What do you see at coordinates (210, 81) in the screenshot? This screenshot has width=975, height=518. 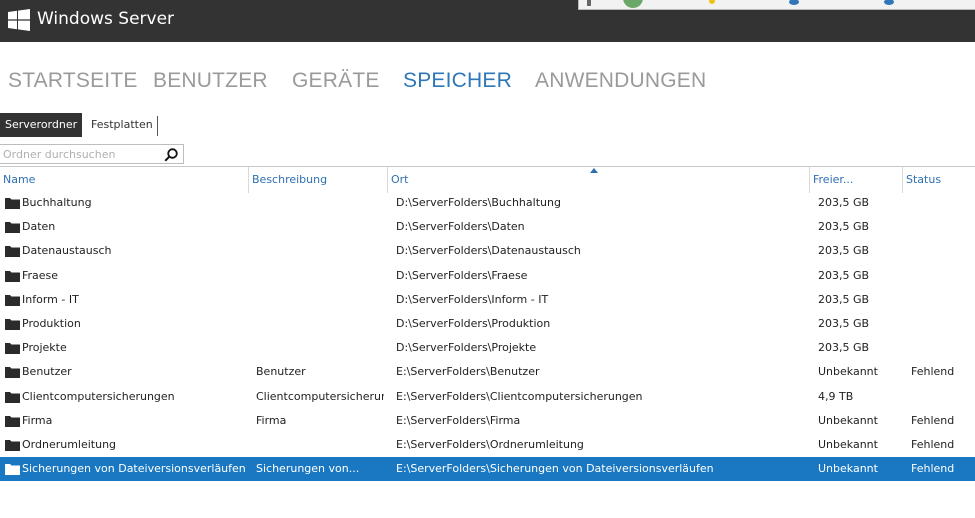 I see `nav-benutzer: BENUTZER` at bounding box center [210, 81].